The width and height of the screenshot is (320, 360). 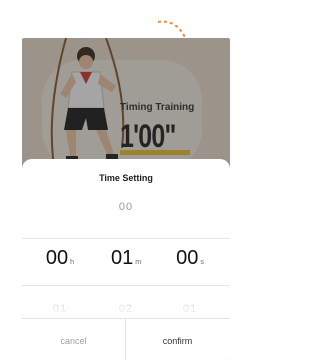 What do you see at coordinates (138, 262) in the screenshot?
I see `minutes-unit: m` at bounding box center [138, 262].